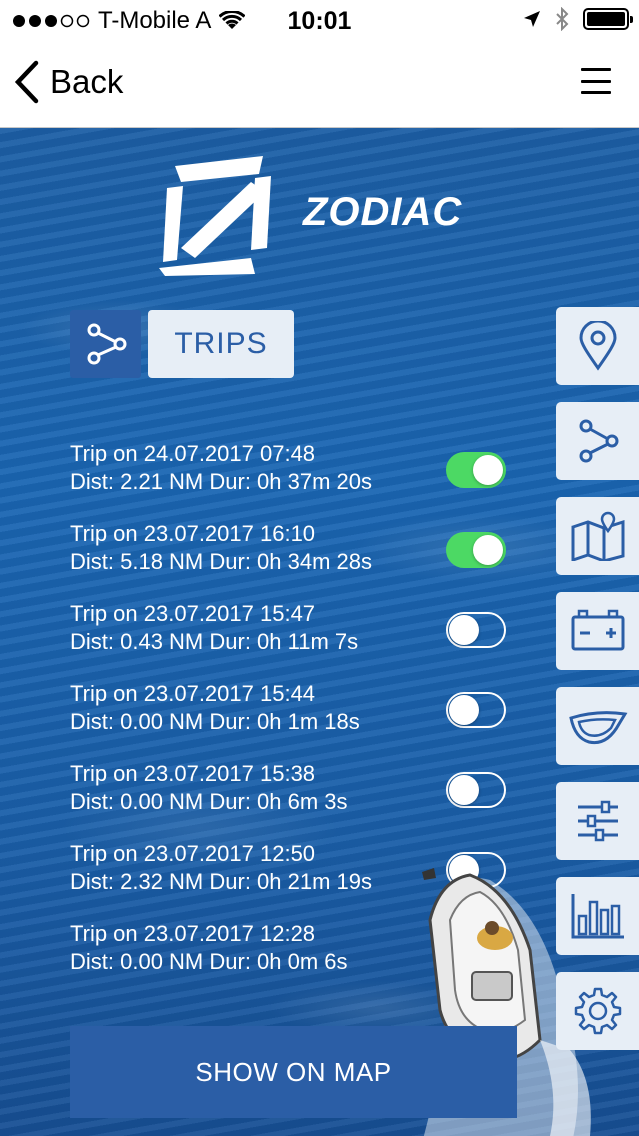 This screenshot has width=639, height=1136. I want to click on location-pin-icon, so click(597, 346).